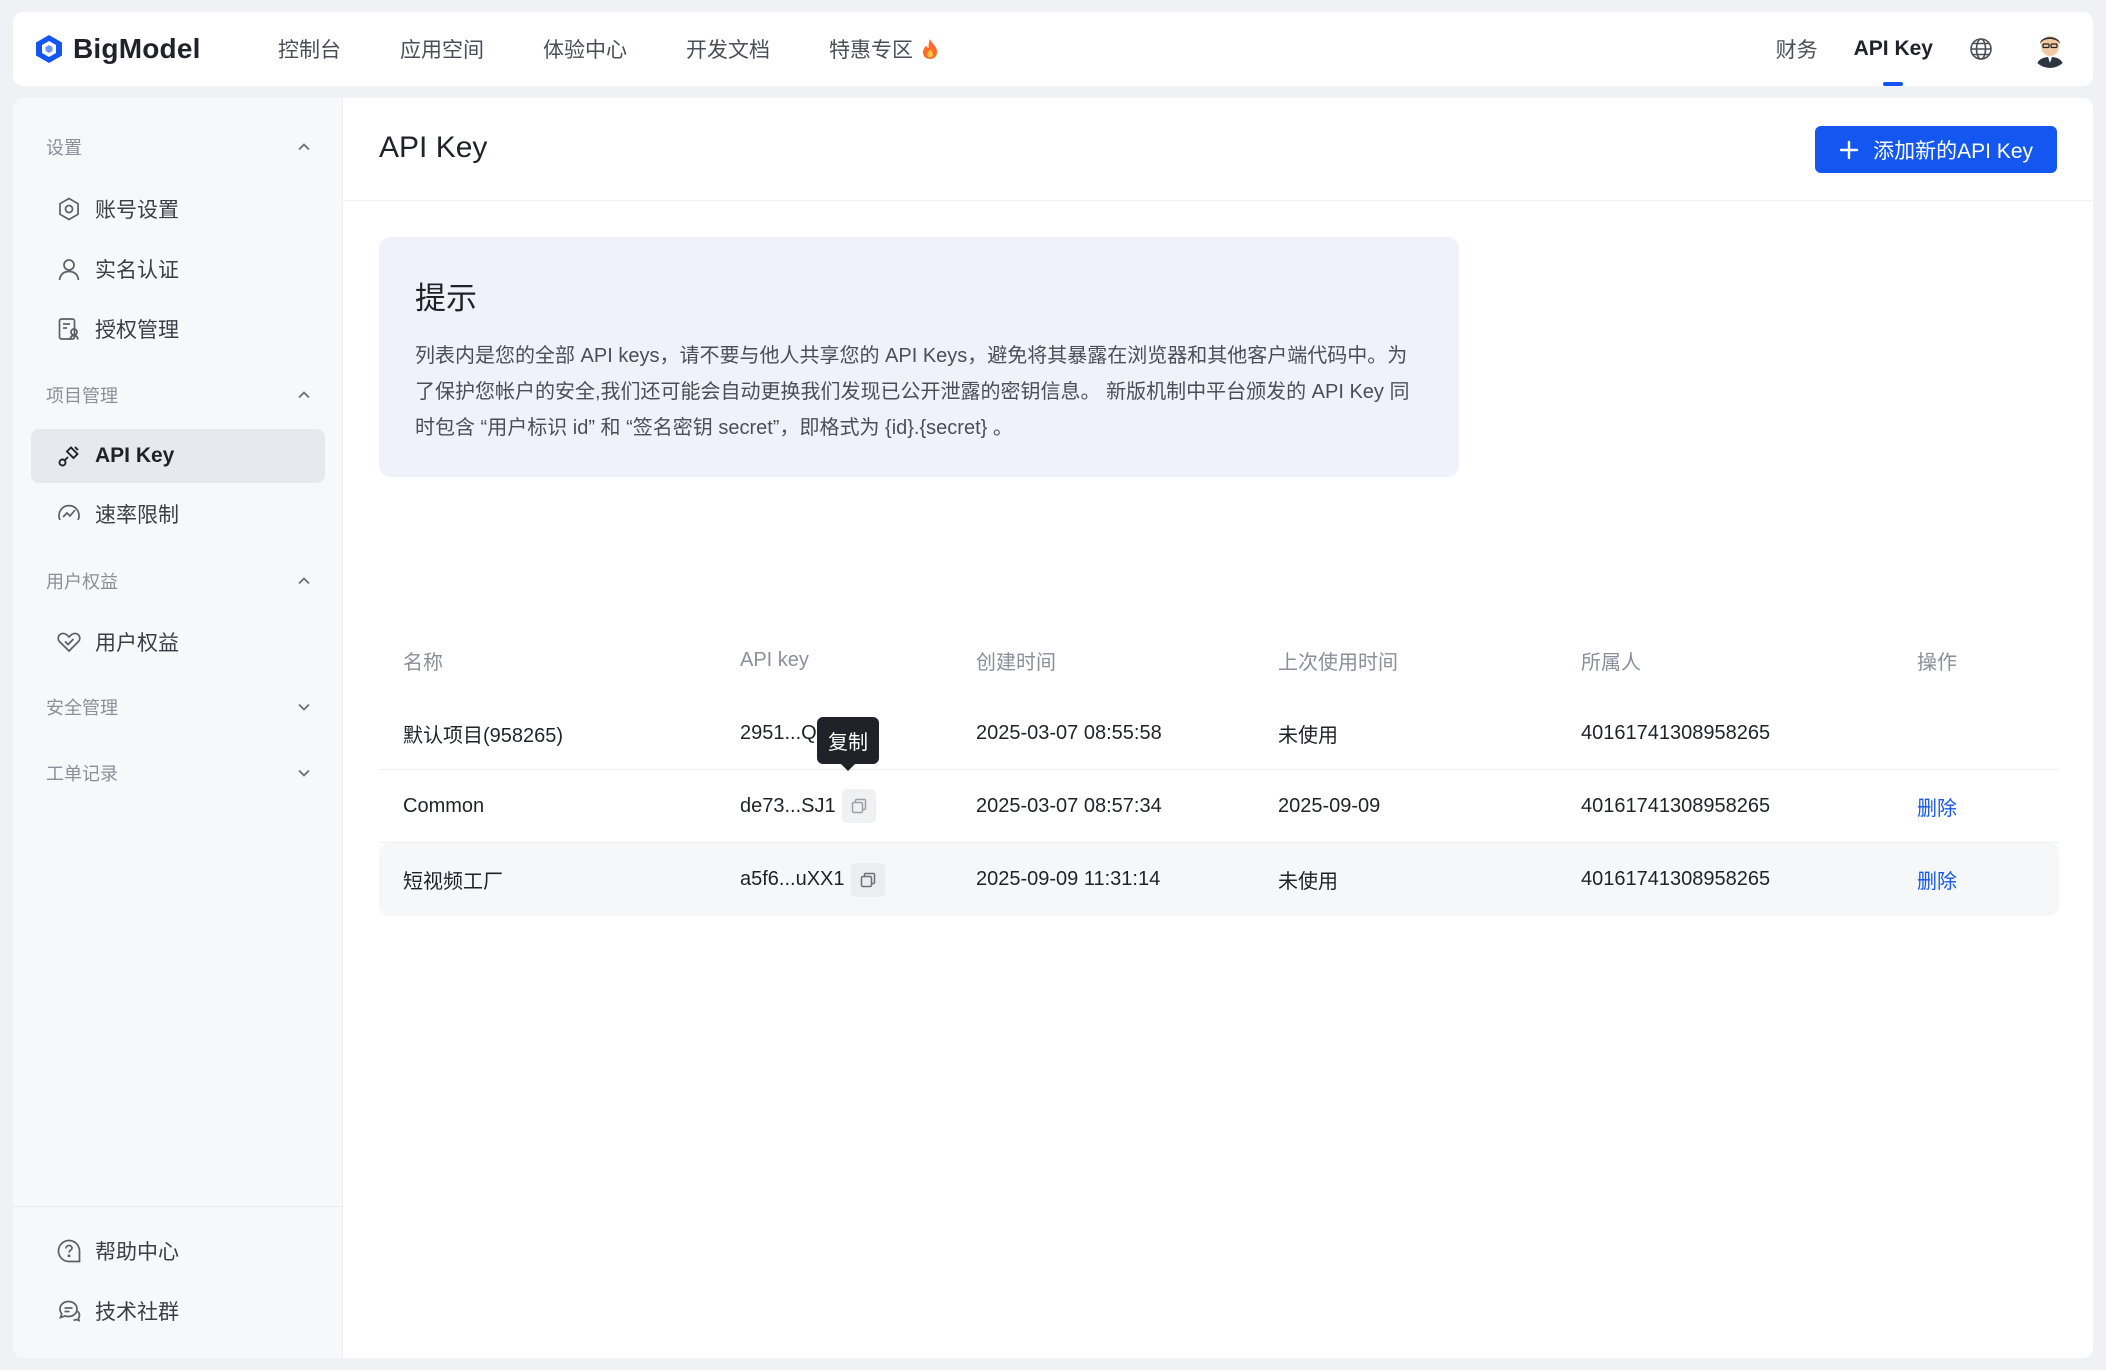 The width and height of the screenshot is (2106, 1370). Describe the element at coordinates (82, 708) in the screenshot. I see `sidebar-group-security-title: 安全管理` at that location.